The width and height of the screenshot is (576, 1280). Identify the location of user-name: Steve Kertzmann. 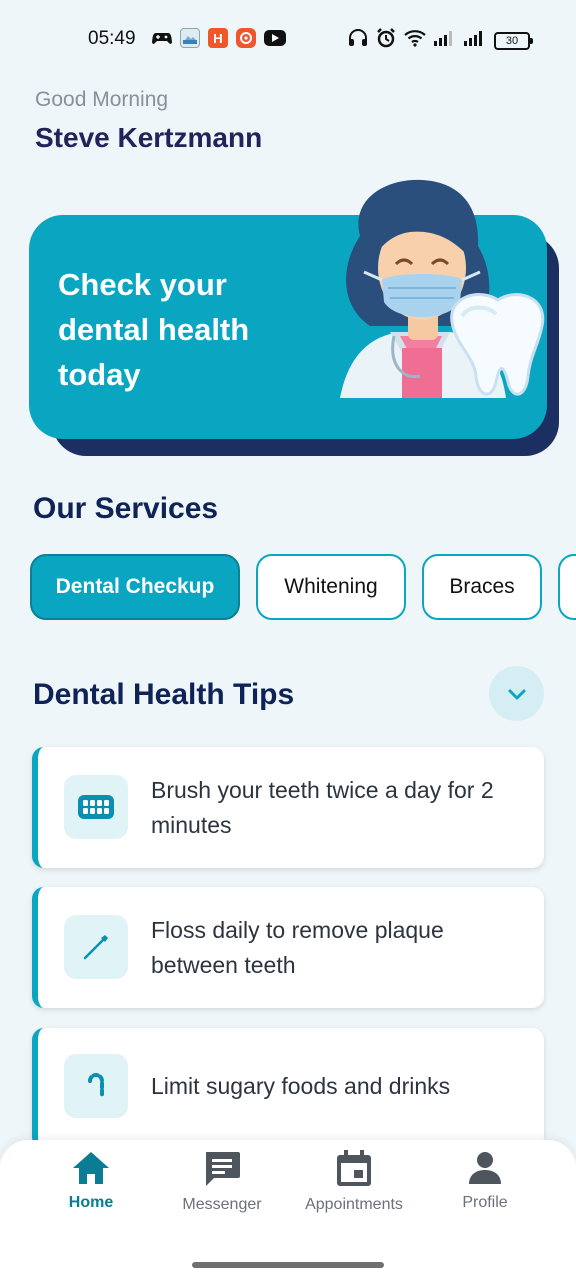
(149, 137).